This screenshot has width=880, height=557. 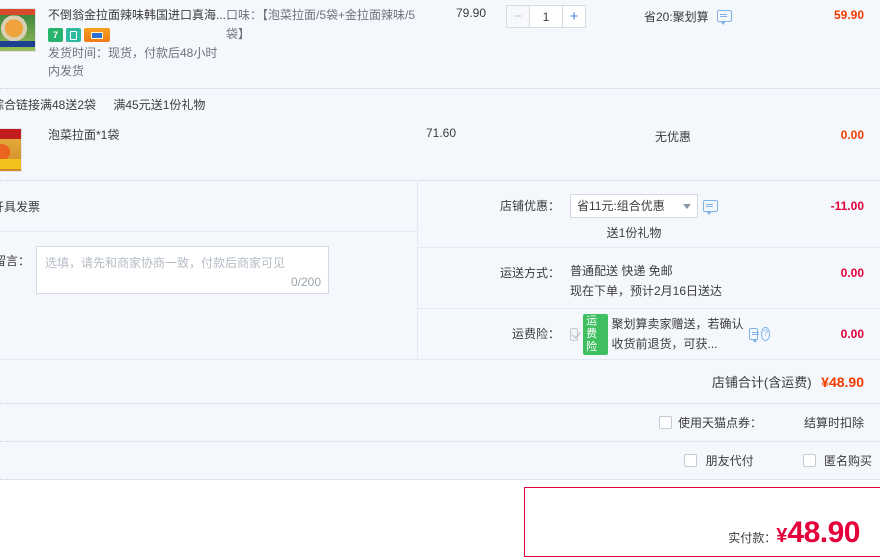 I want to click on product-ship-note: 发货时间：现货，付款后48小时内发货, so click(x=133, y=62).